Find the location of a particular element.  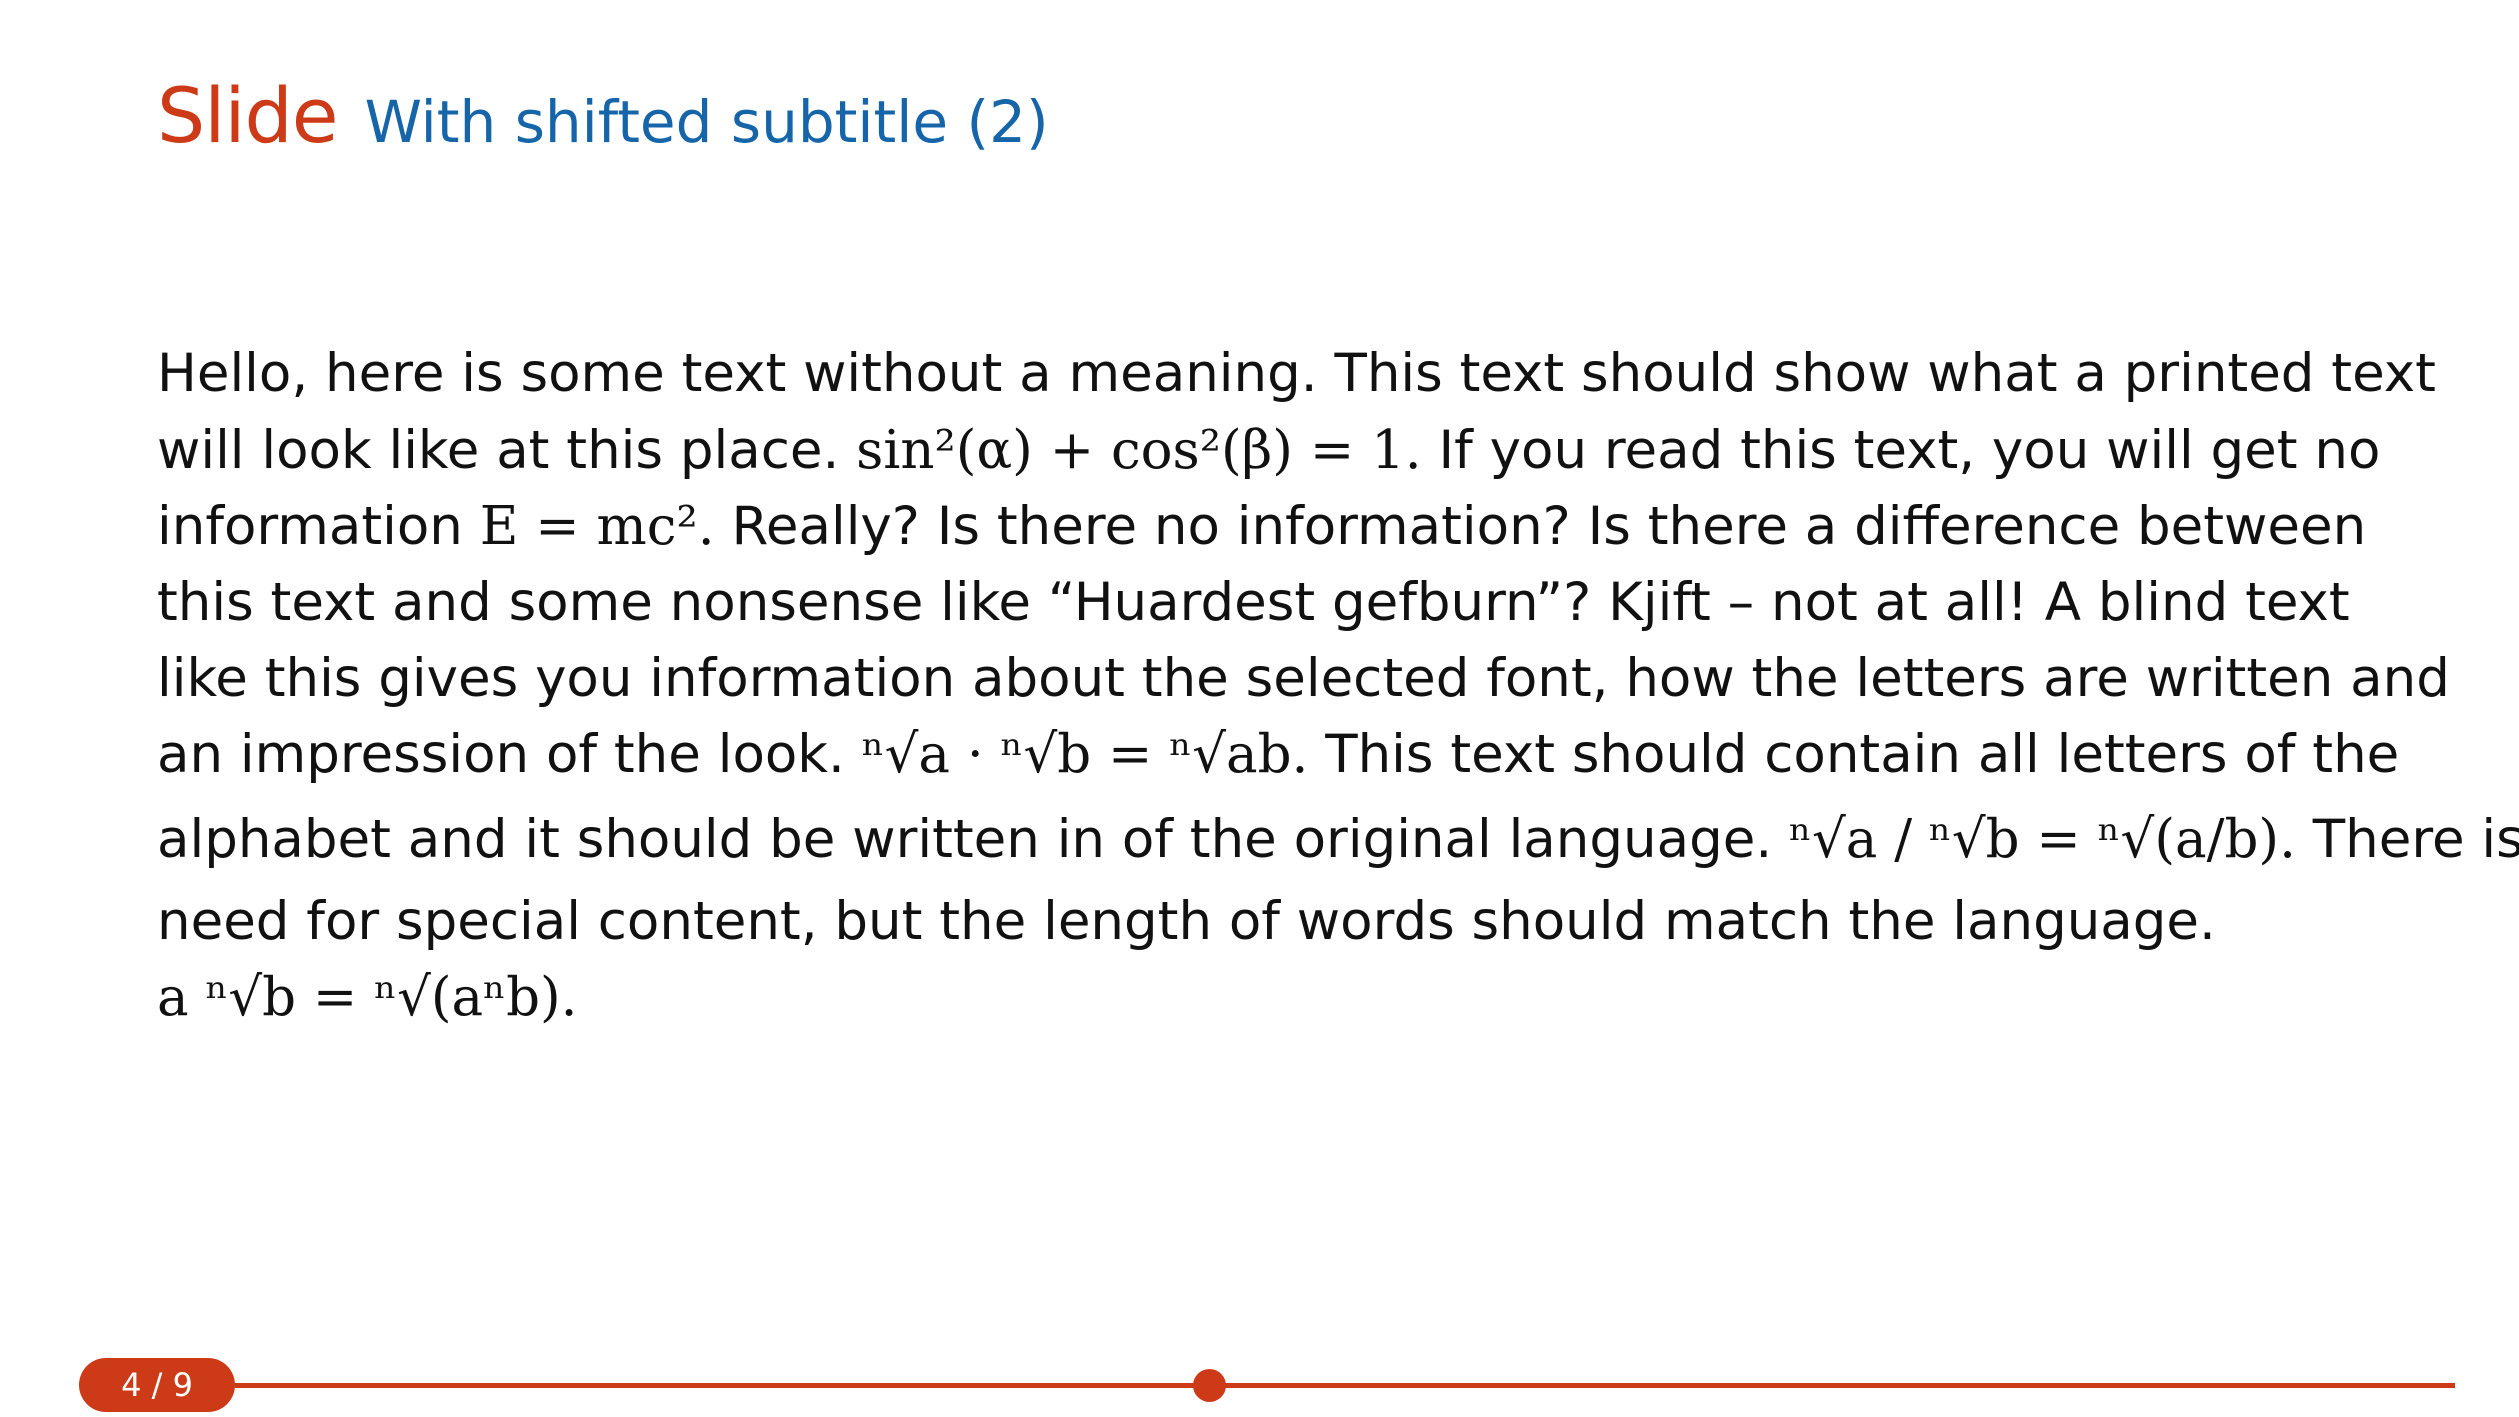

body-line-6-text-a: an impression of the look. is located at coordinates (501, 754).